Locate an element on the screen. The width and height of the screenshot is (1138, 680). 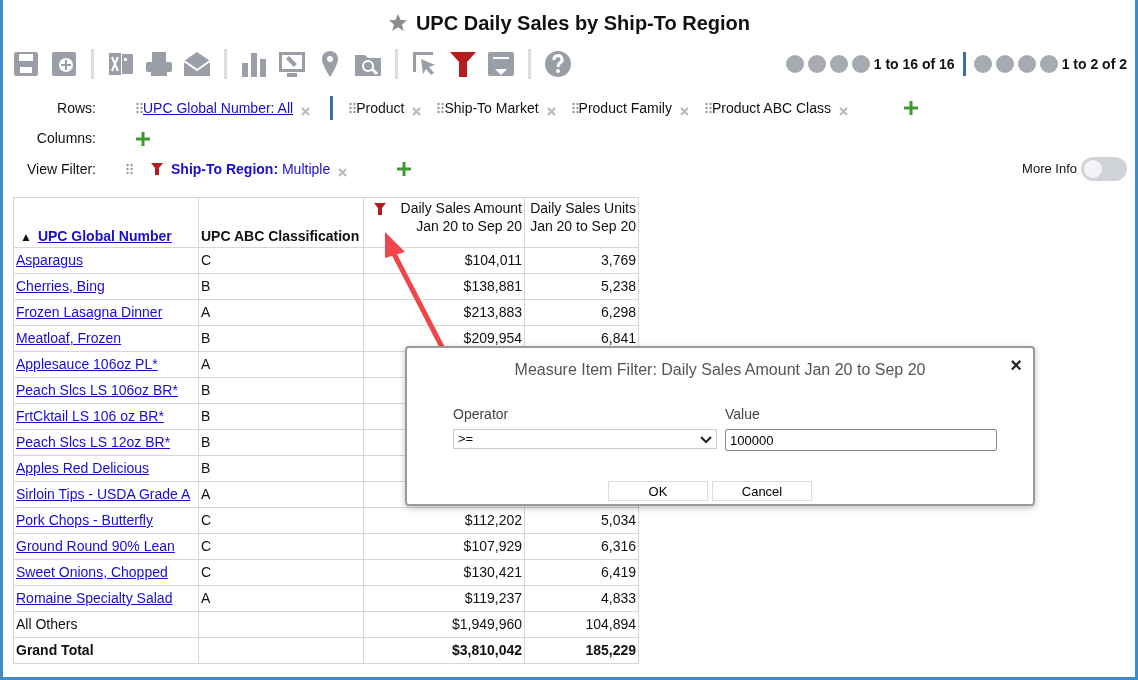
row-link: FrtCktail LS 106 oz BR* is located at coordinates (106, 416).